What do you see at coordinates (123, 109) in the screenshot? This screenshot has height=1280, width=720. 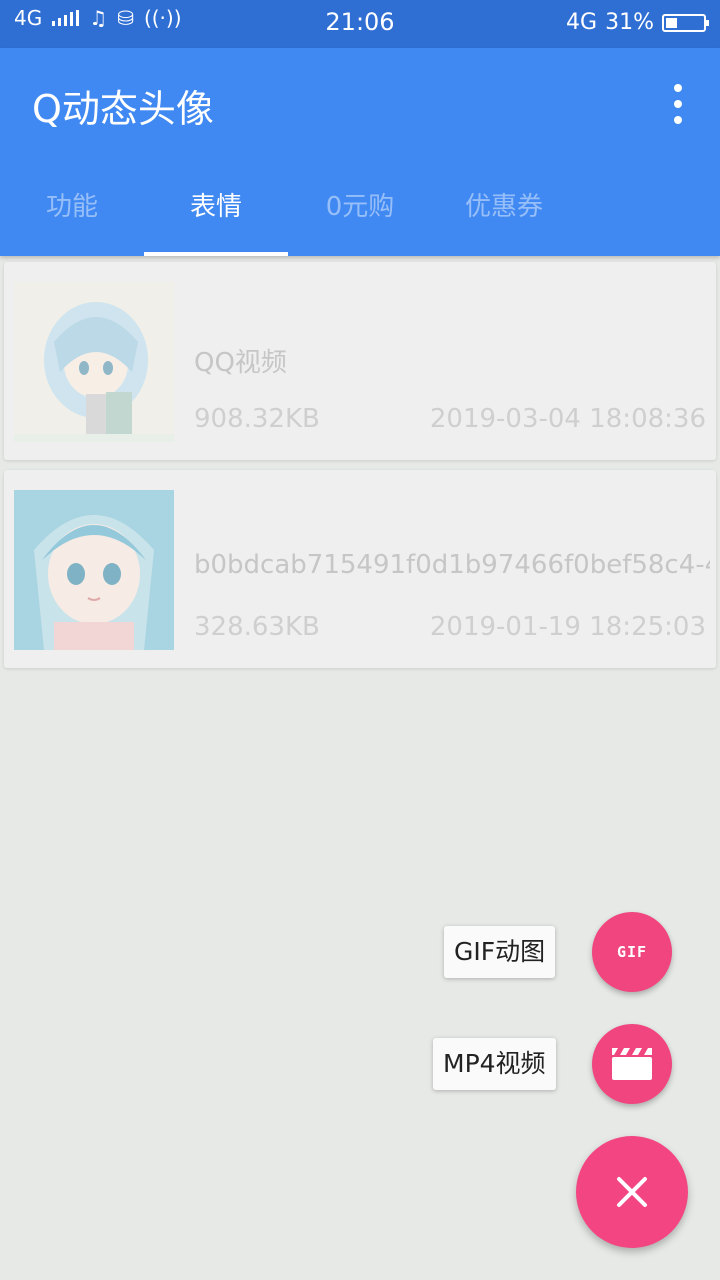 I see `app-title: Q动态头像` at bounding box center [123, 109].